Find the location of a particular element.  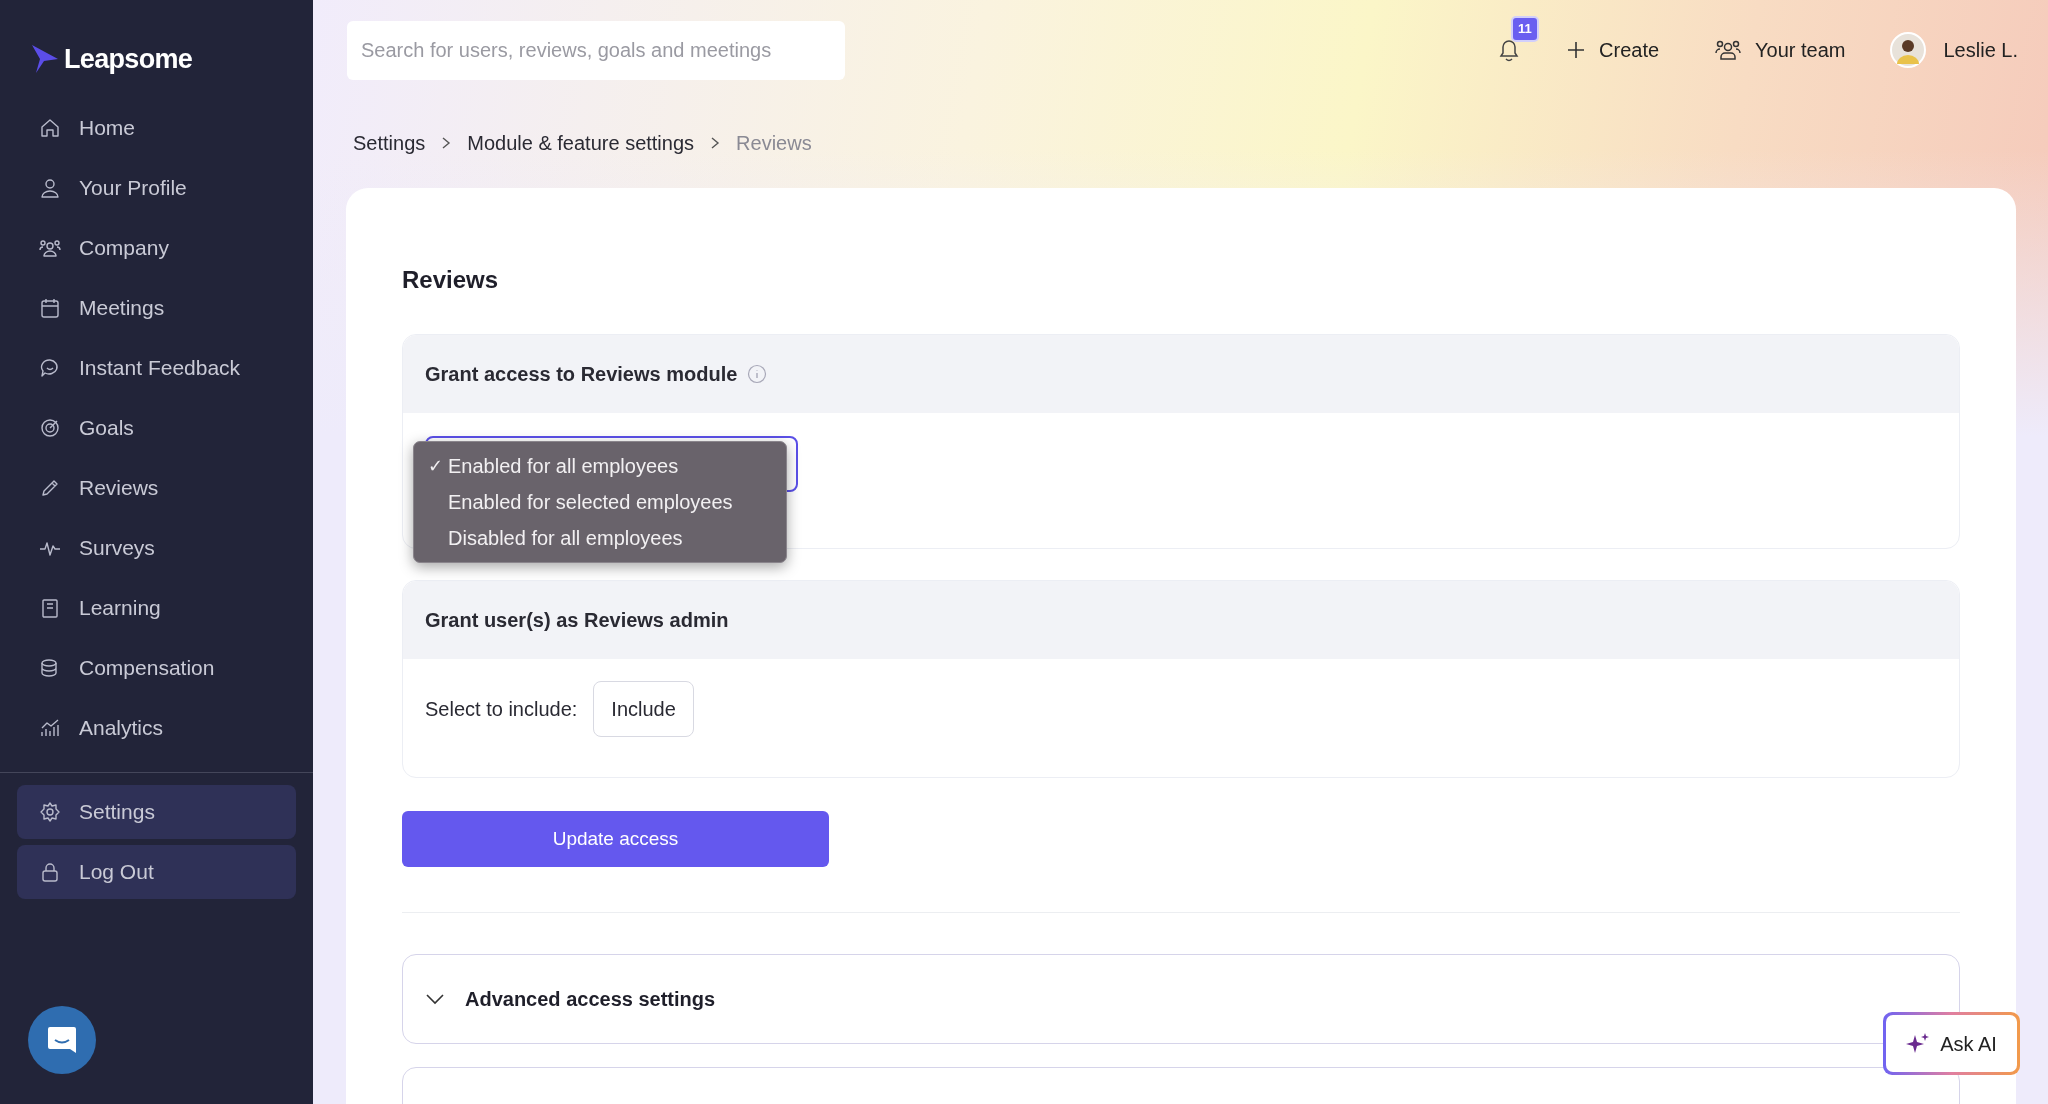

chevron-icon is located at coordinates (435, 999).